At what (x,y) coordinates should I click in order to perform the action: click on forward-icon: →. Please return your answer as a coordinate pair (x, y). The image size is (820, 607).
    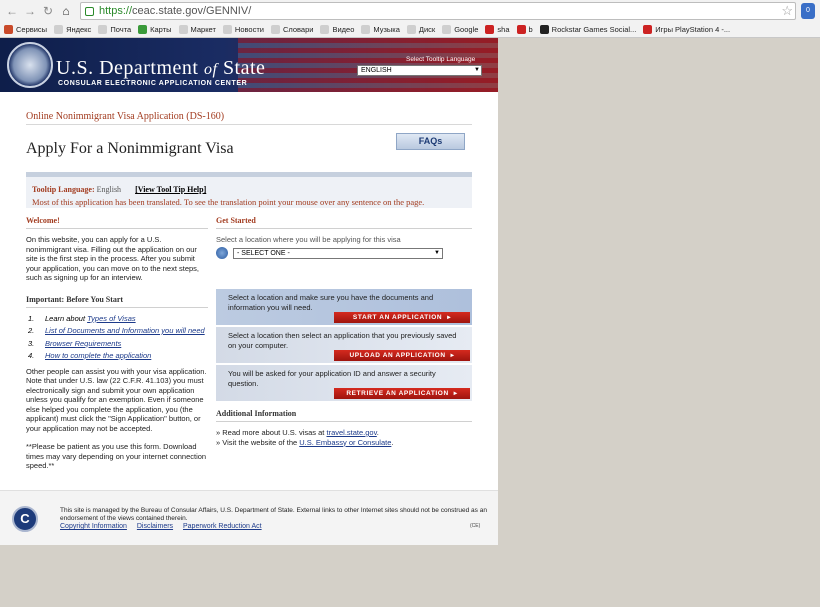
    Looking at the image, I should click on (30, 11).